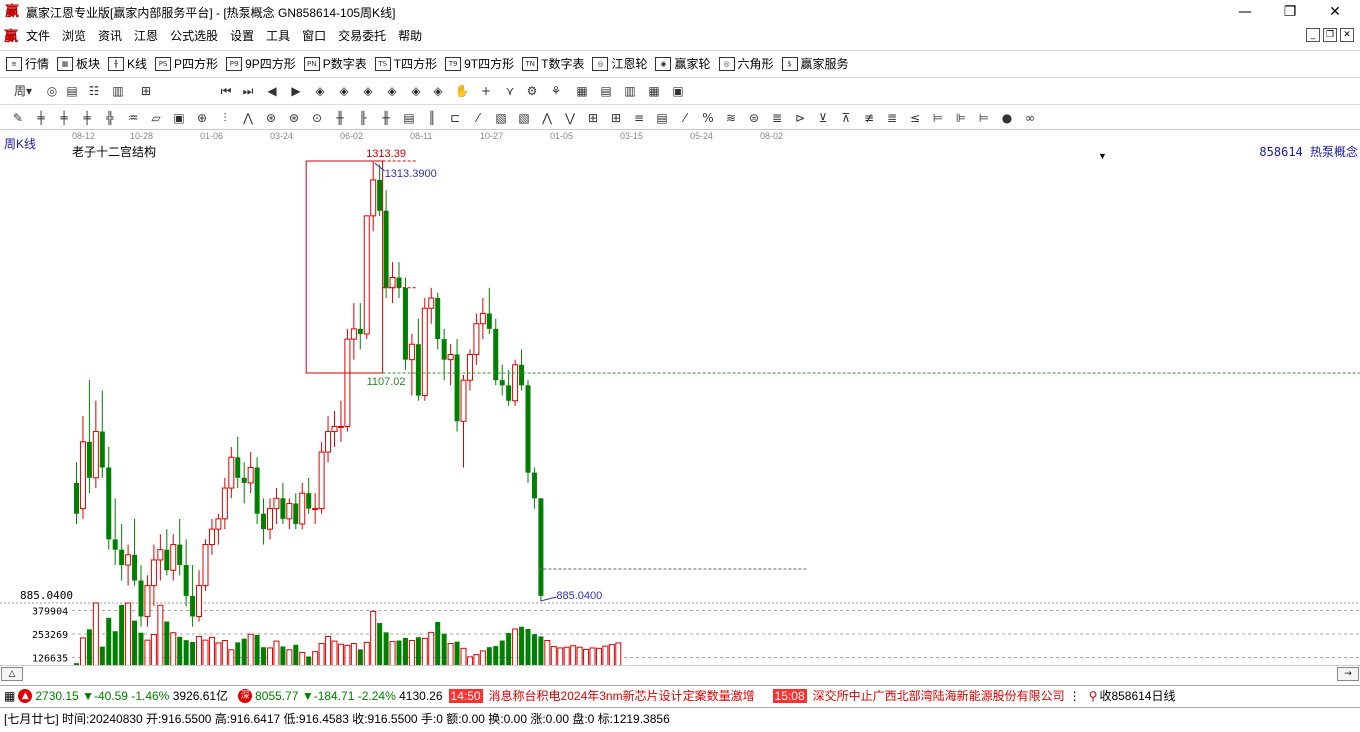  I want to click on draw-tool-5-icon: ♒, so click(133, 118).